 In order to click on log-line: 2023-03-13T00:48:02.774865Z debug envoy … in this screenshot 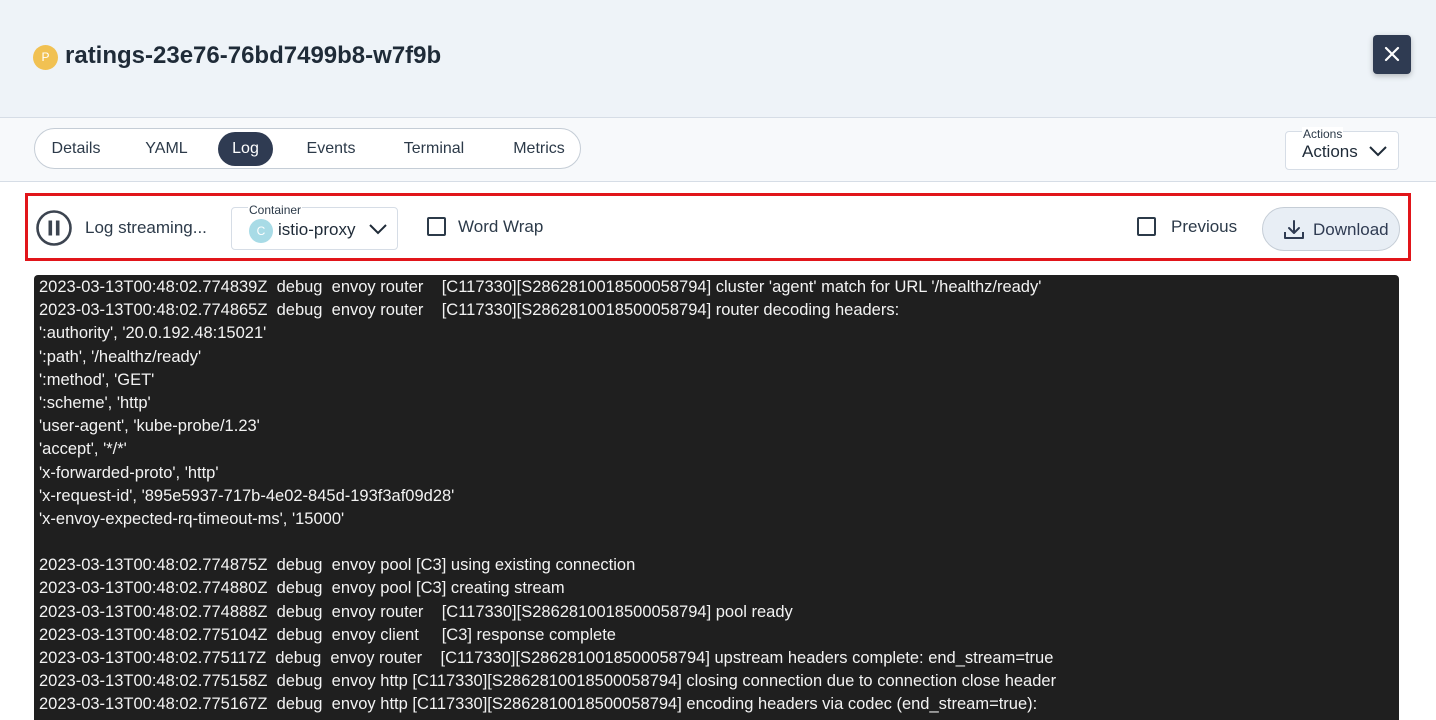, I will do `click(469, 310)`.